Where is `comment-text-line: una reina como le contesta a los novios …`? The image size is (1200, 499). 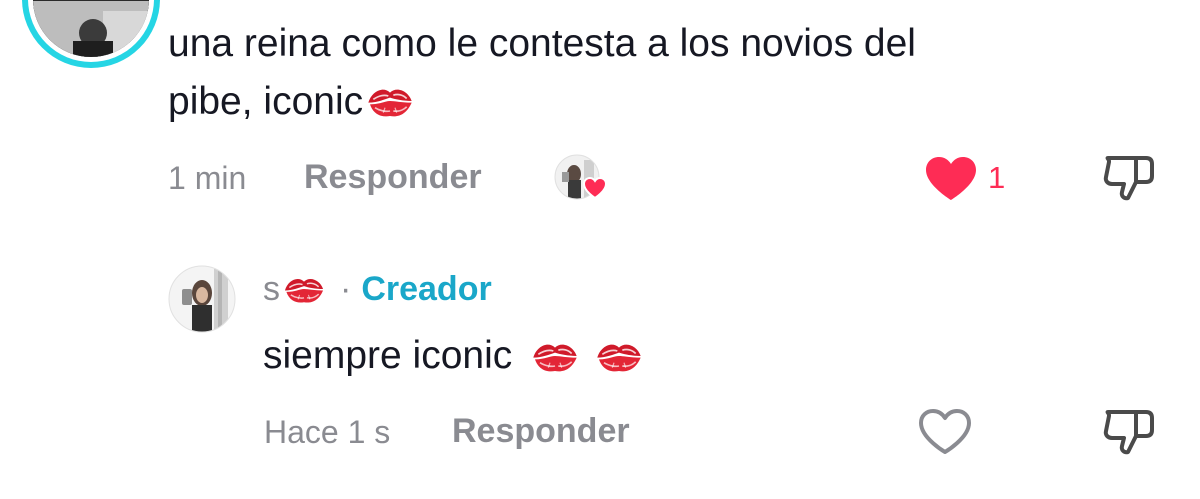 comment-text-line: una reina como le contesta a los novios … is located at coordinates (542, 43).